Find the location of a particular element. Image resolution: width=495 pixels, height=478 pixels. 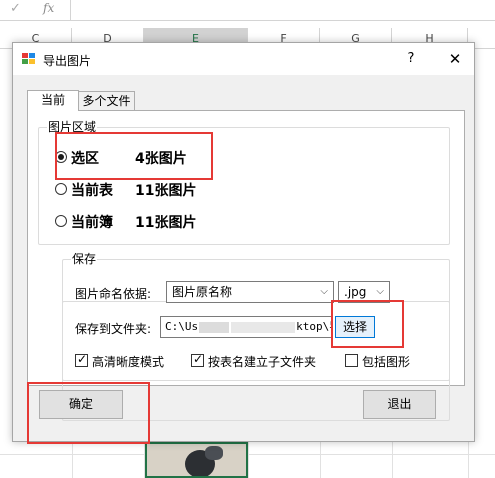

help-button: ? is located at coordinates (411, 59).